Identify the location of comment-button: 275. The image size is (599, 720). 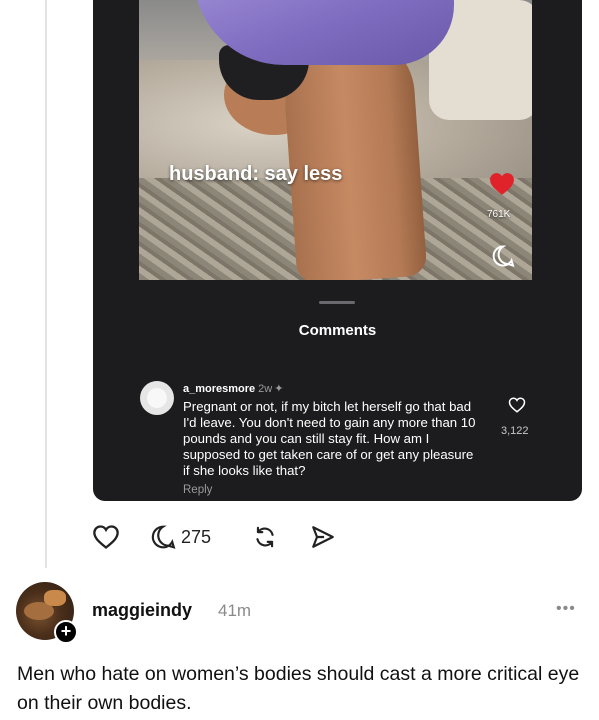
(180, 537).